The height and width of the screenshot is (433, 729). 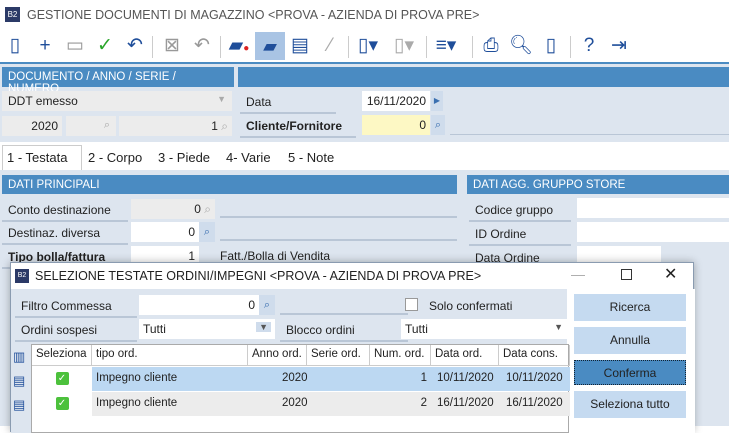 What do you see at coordinates (224, 126) in the screenshot?
I see `search-icon: ⌕` at bounding box center [224, 126].